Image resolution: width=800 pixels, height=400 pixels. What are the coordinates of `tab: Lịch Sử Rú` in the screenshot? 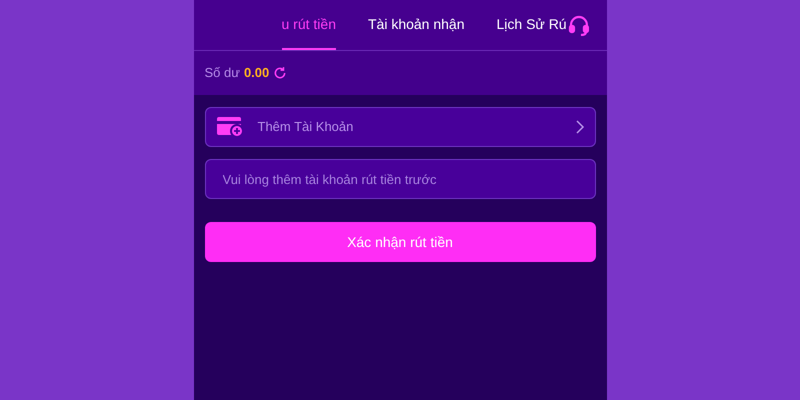 It's located at (531, 25).